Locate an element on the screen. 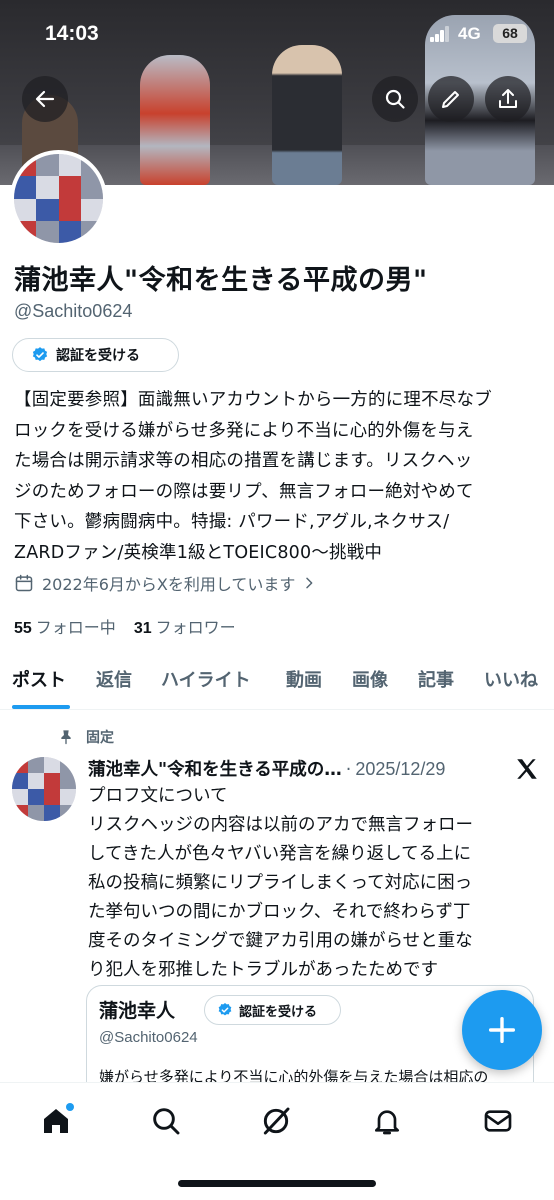 The height and width of the screenshot is (1200, 554). pin-icon is located at coordinates (66, 737).